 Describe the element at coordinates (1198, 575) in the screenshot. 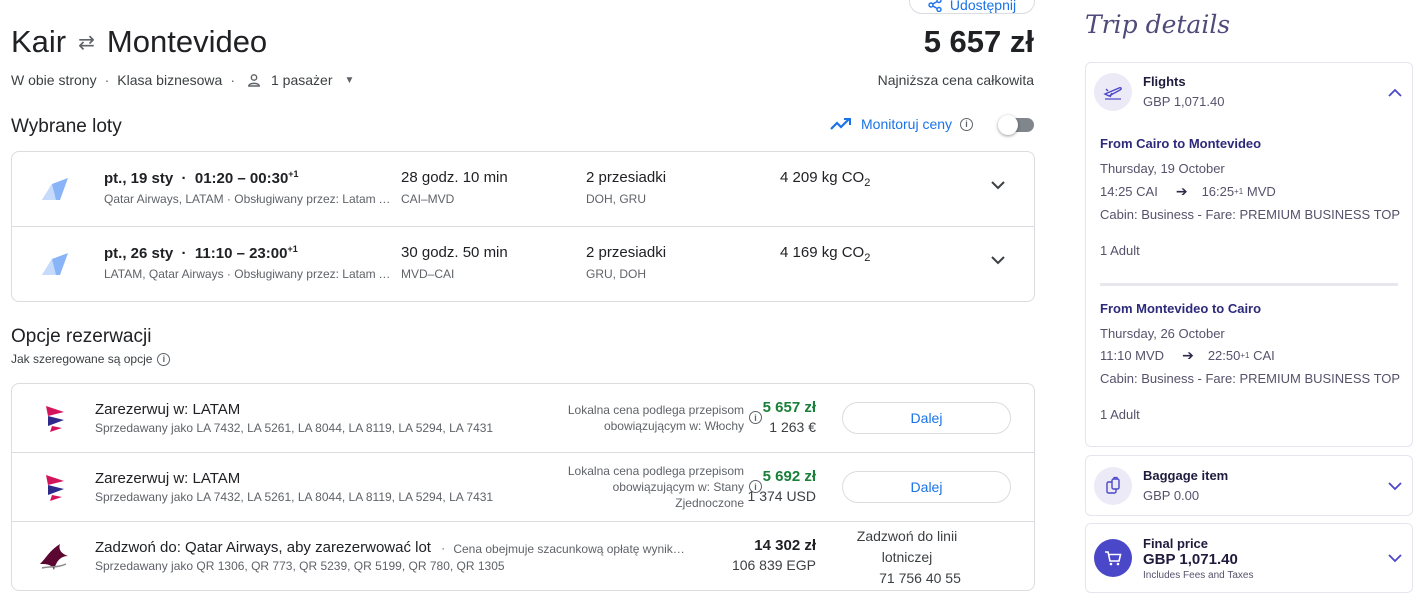

I see `final-price-note: Includes Fees and Taxes` at that location.